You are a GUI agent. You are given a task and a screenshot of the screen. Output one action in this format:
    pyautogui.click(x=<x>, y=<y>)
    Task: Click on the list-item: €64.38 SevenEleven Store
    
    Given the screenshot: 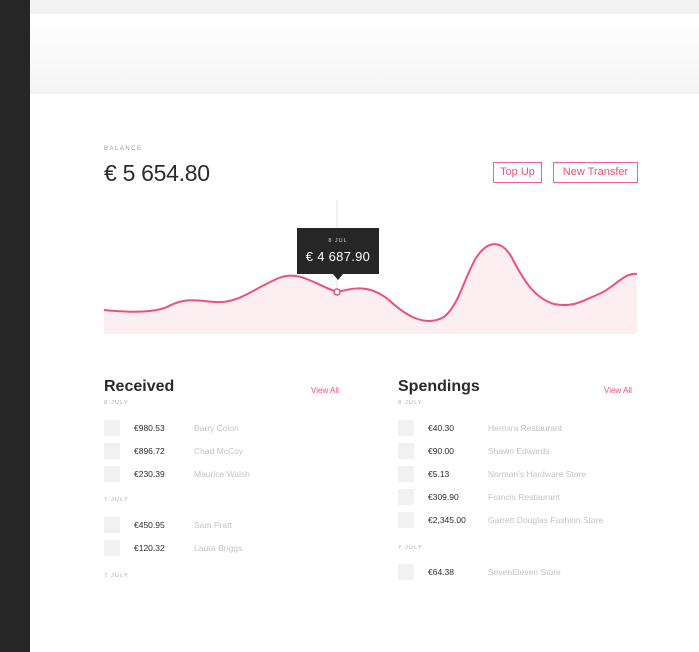 What is the action you would take?
    pyautogui.click(x=518, y=572)
    